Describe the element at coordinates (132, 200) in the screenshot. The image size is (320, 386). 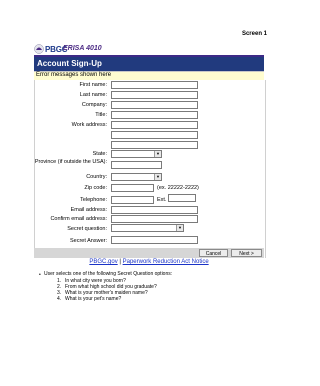
I see `telephone-input` at that location.